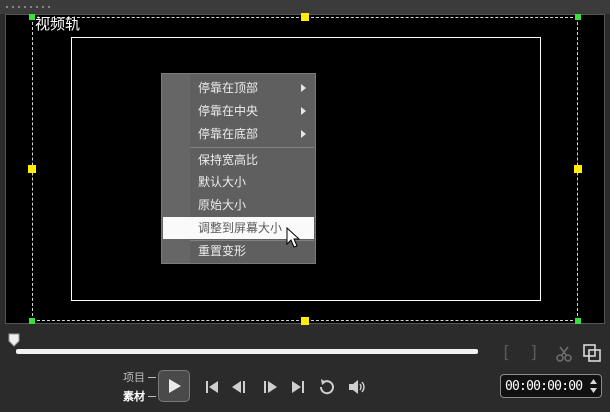 This screenshot has width=610, height=412. I want to click on menu-item-original-size: 原始大小, so click(238, 205).